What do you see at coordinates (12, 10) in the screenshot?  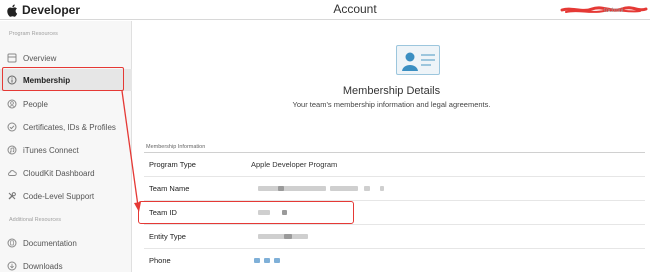 I see `apple-icon` at bounding box center [12, 10].